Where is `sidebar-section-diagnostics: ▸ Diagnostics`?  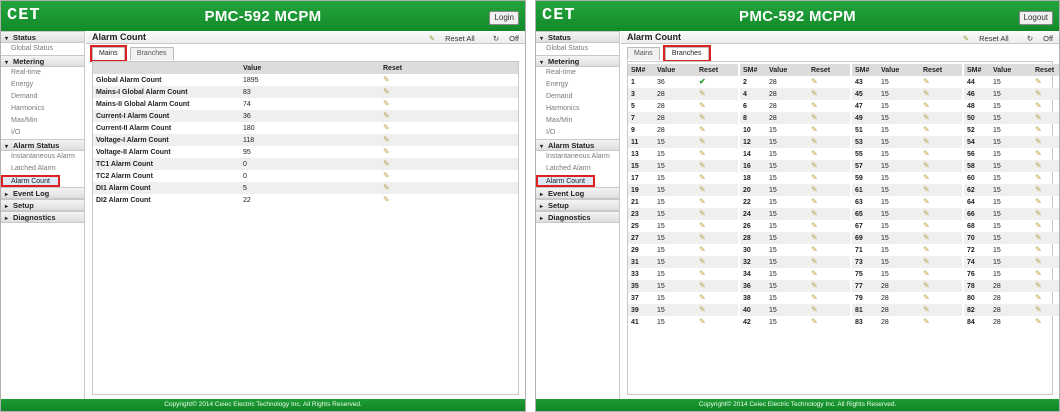 sidebar-section-diagnostics: ▸ Diagnostics is located at coordinates (42, 217).